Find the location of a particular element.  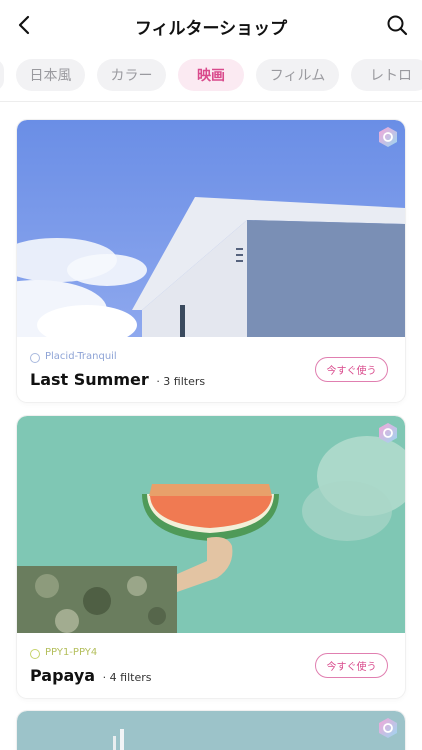

filter-tagline: Placid-Tranquil is located at coordinates (81, 356).